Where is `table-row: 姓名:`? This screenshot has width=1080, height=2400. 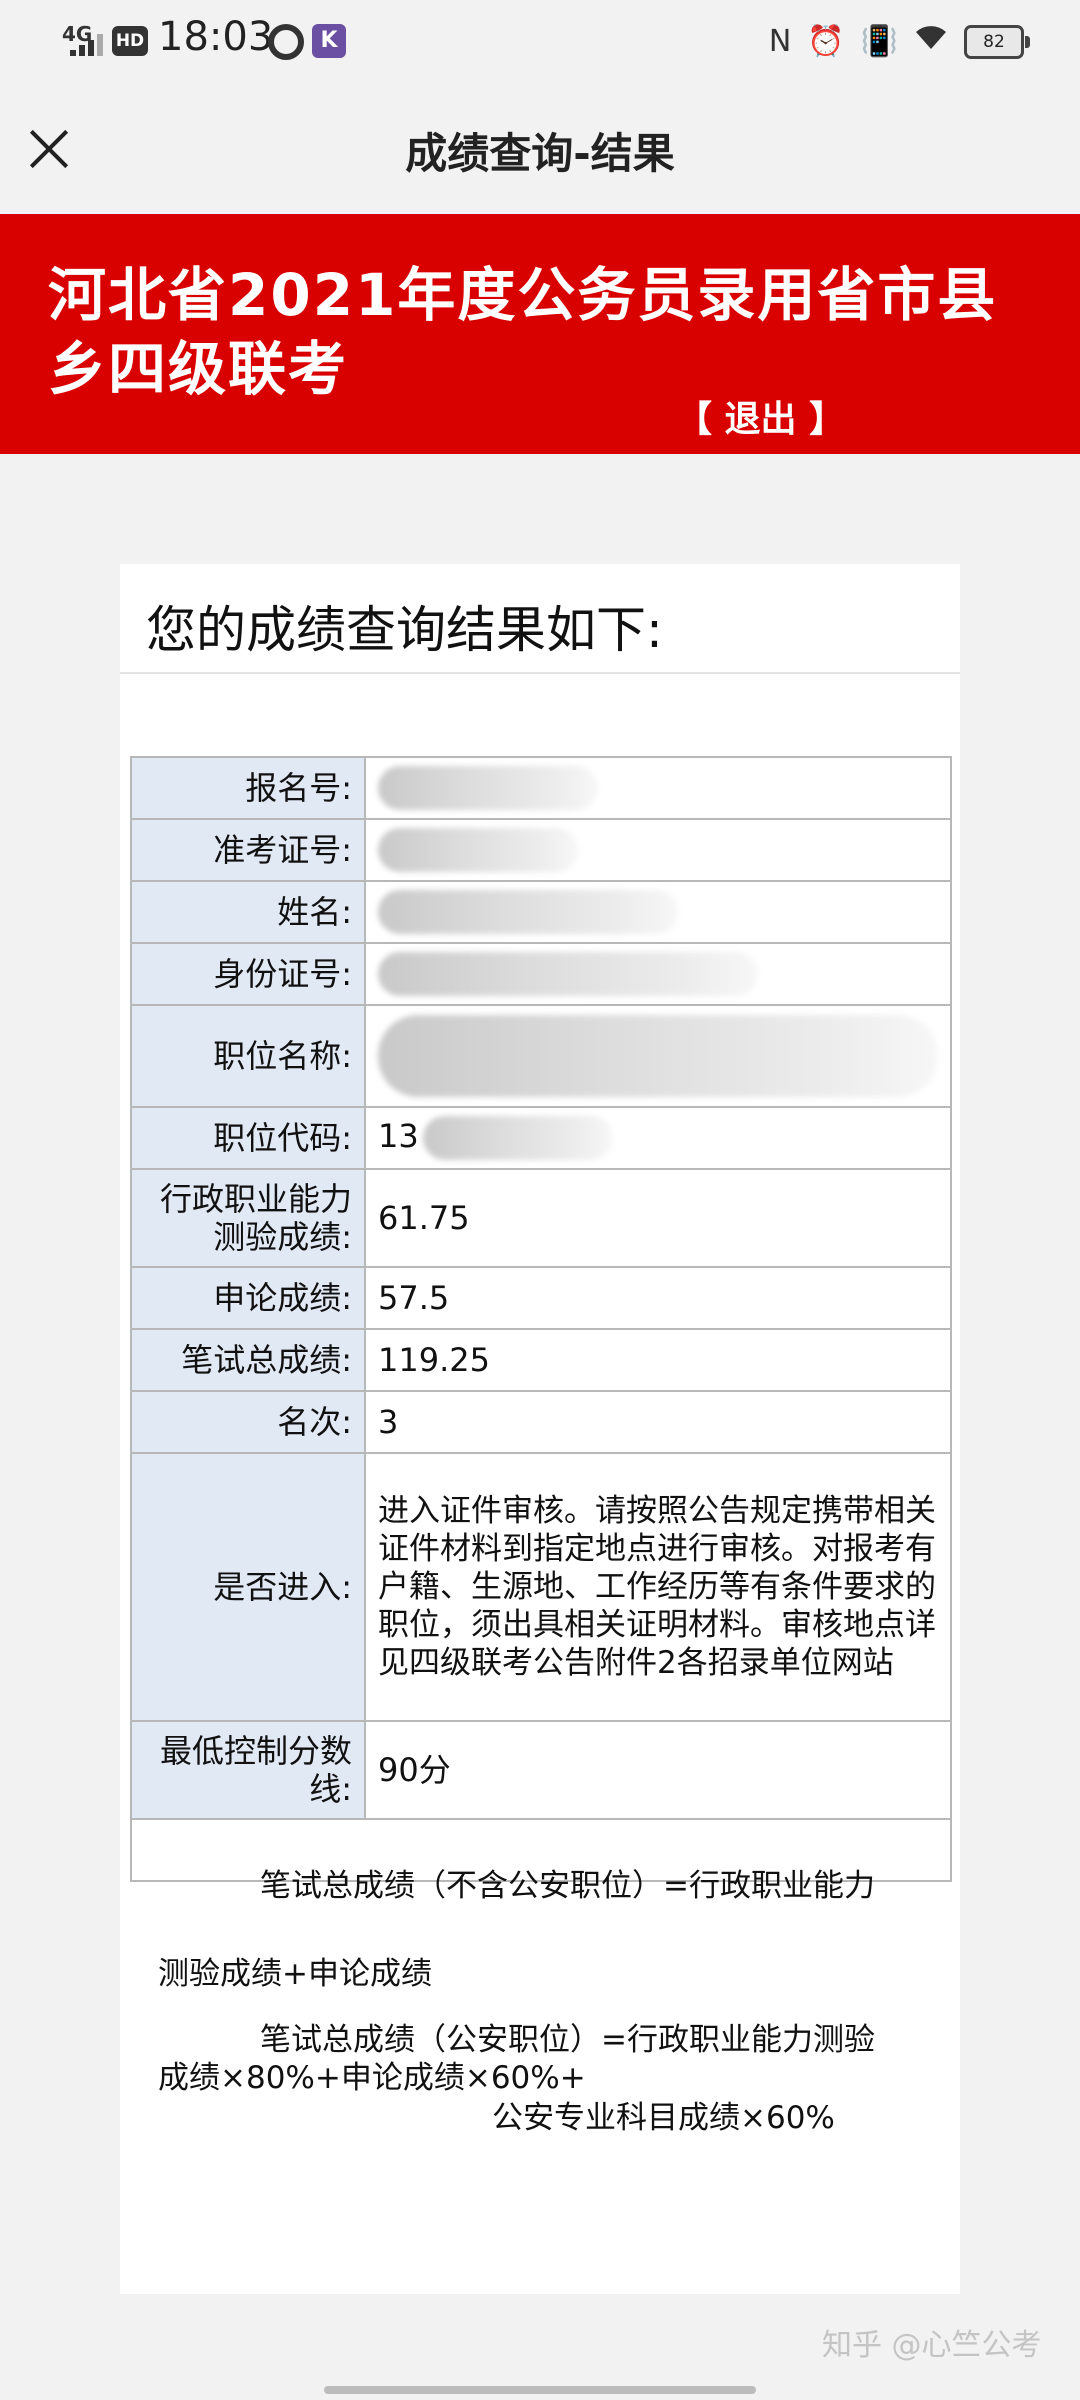
table-row: 姓名: is located at coordinates (541, 912).